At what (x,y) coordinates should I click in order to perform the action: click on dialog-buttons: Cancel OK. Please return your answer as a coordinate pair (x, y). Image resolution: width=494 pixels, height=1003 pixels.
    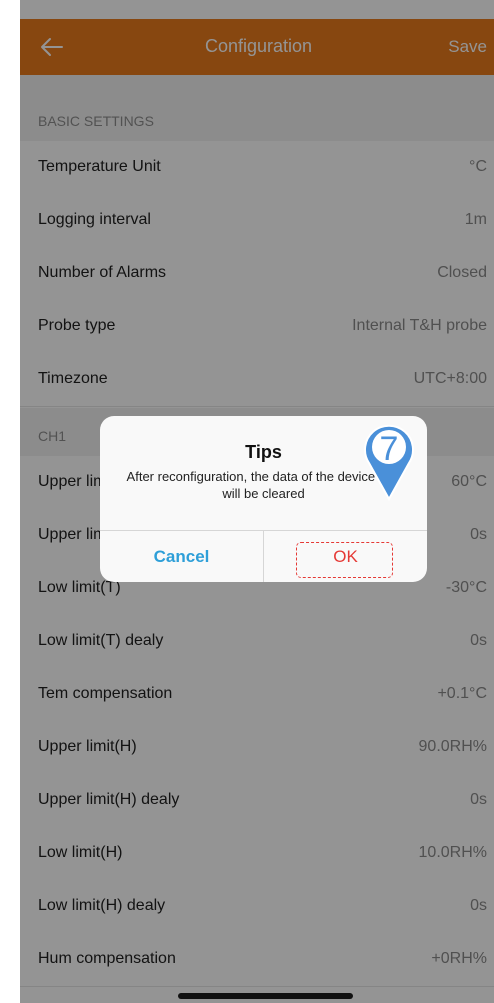
    Looking at the image, I should click on (263, 556).